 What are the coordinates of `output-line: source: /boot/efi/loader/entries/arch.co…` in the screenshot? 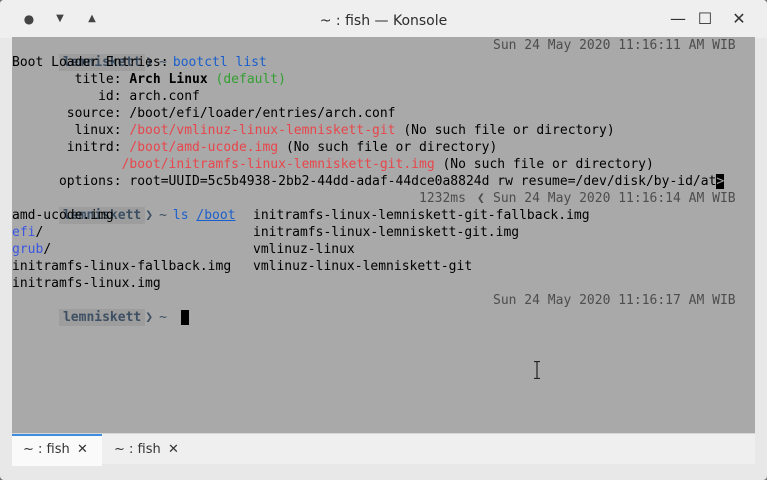 It's located at (204, 113).